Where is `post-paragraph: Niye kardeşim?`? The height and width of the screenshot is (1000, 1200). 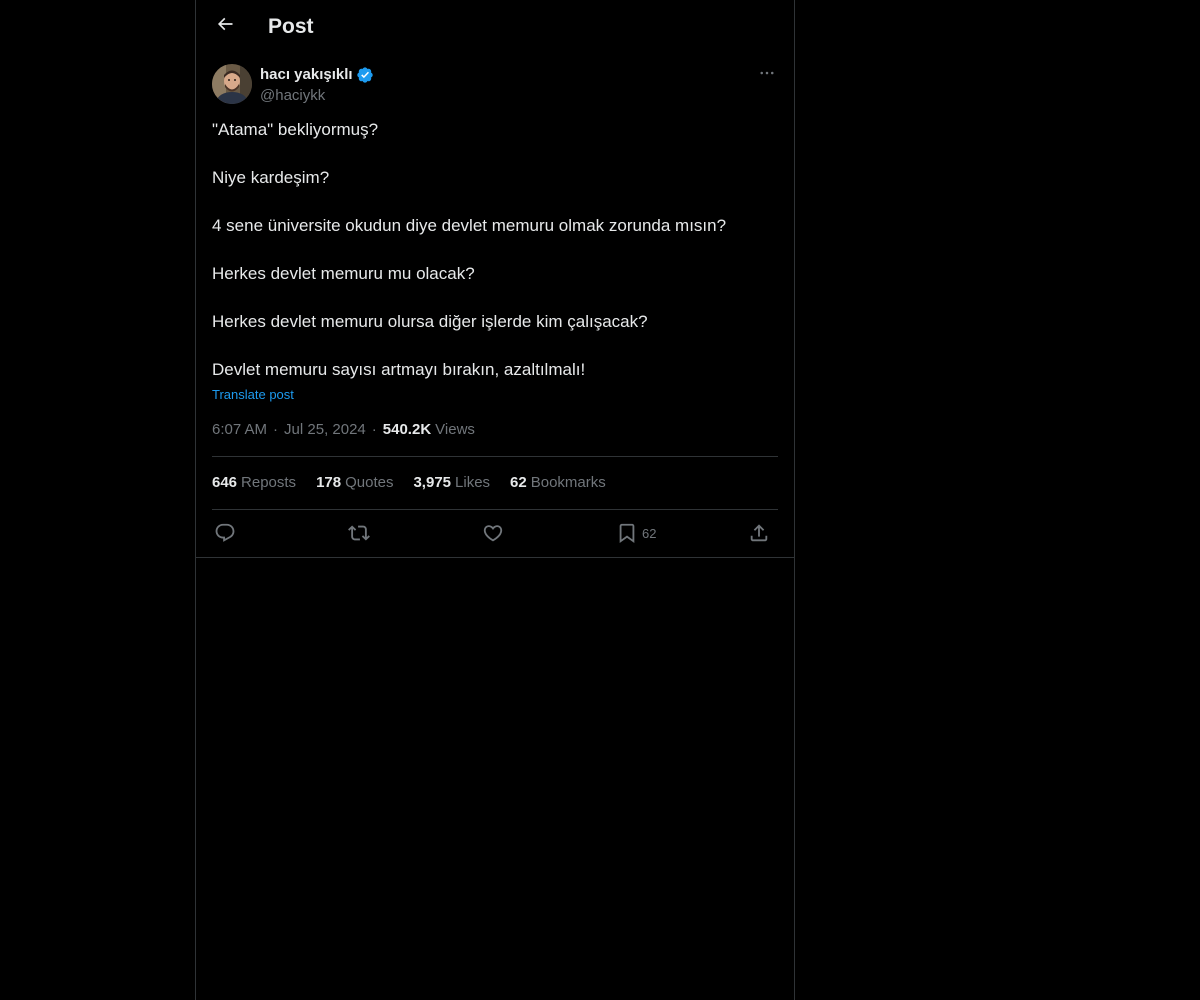
post-paragraph: Niye kardeşim? is located at coordinates (271, 177).